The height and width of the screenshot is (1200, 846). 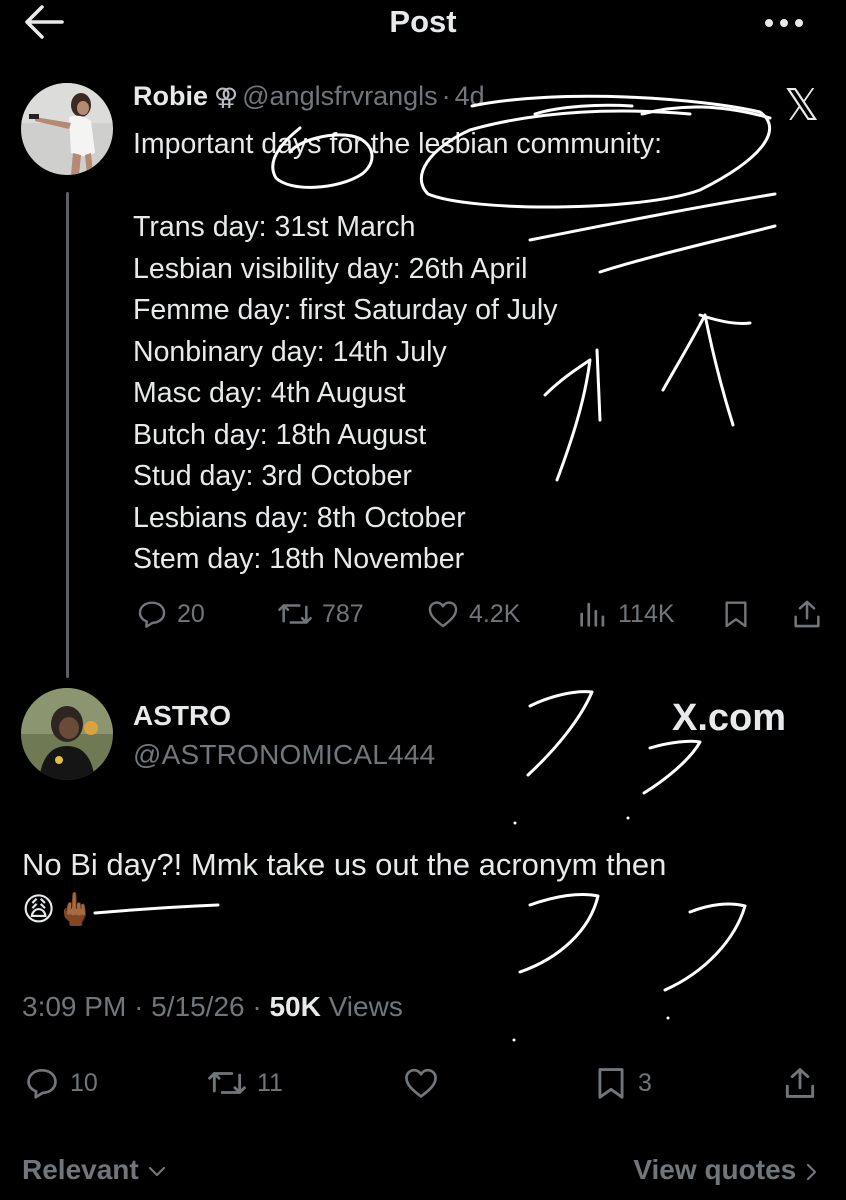 What do you see at coordinates (182, 716) in the screenshot?
I see `author-name: ASTRO` at bounding box center [182, 716].